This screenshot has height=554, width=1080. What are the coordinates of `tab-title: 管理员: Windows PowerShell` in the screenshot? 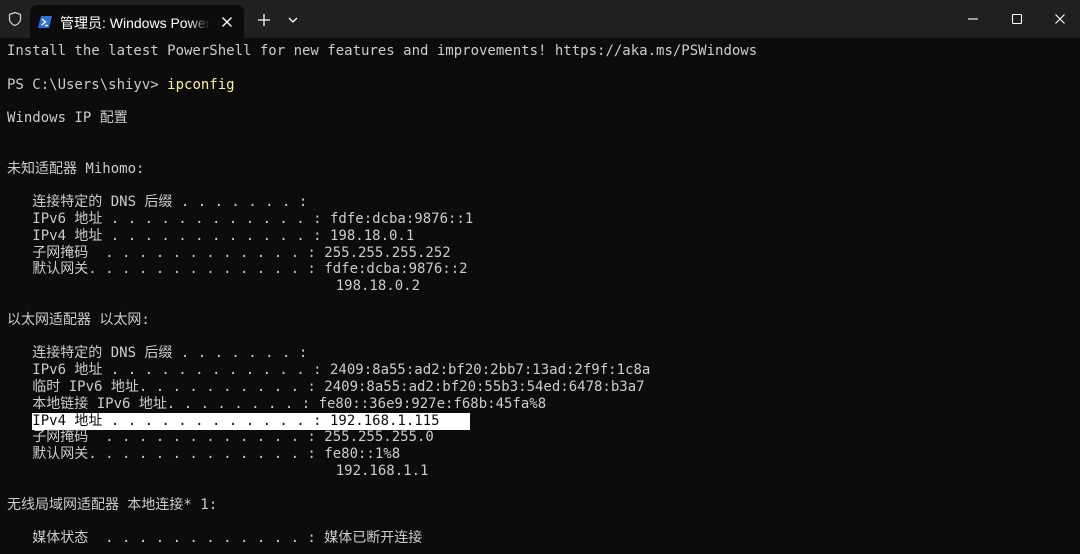 It's located at (135, 23).